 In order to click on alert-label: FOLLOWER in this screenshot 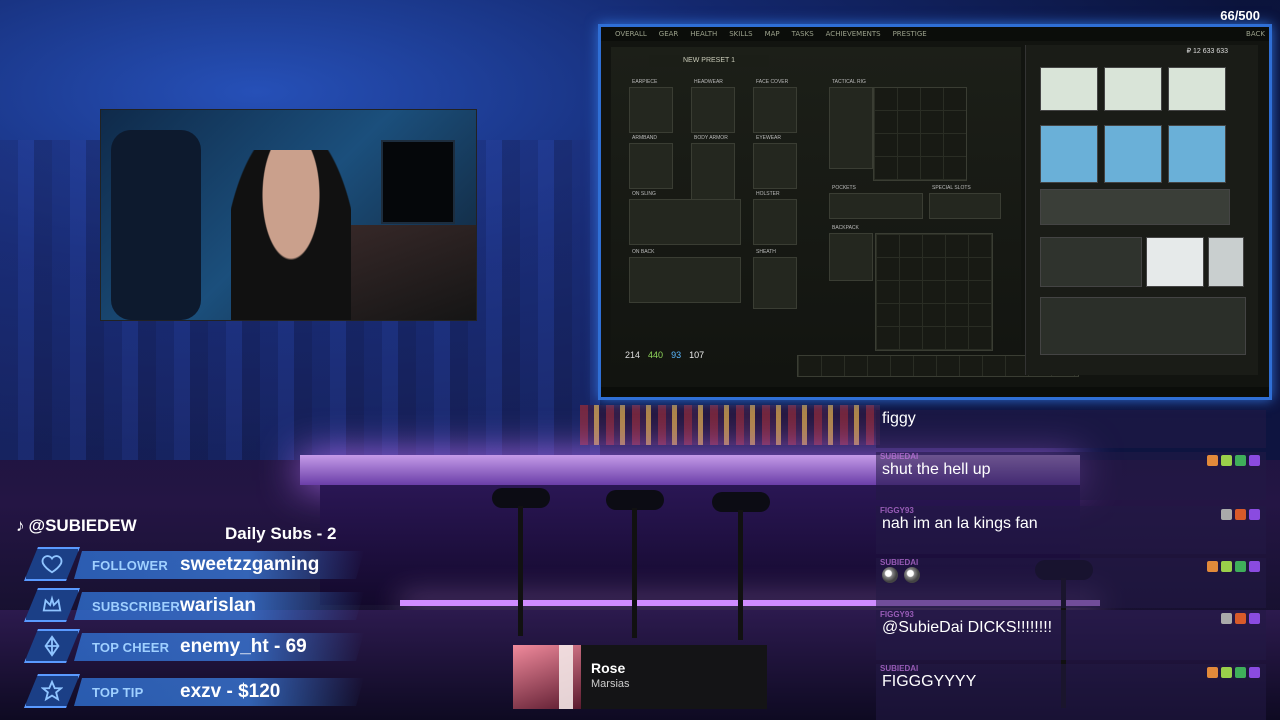, I will do `click(130, 565)`.